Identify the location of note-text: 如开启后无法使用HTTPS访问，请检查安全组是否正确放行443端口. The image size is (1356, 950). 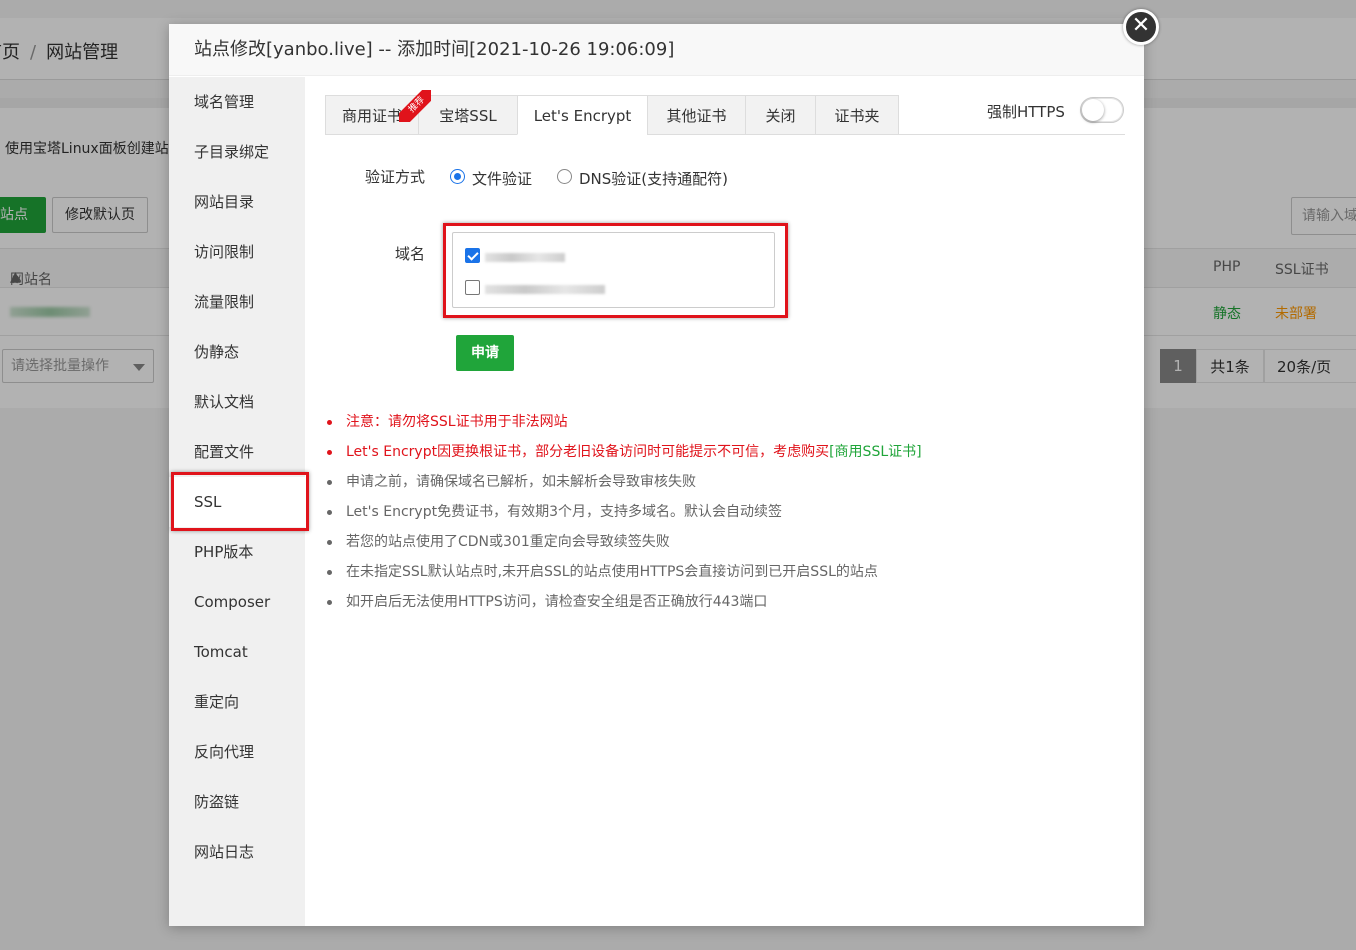
(557, 602).